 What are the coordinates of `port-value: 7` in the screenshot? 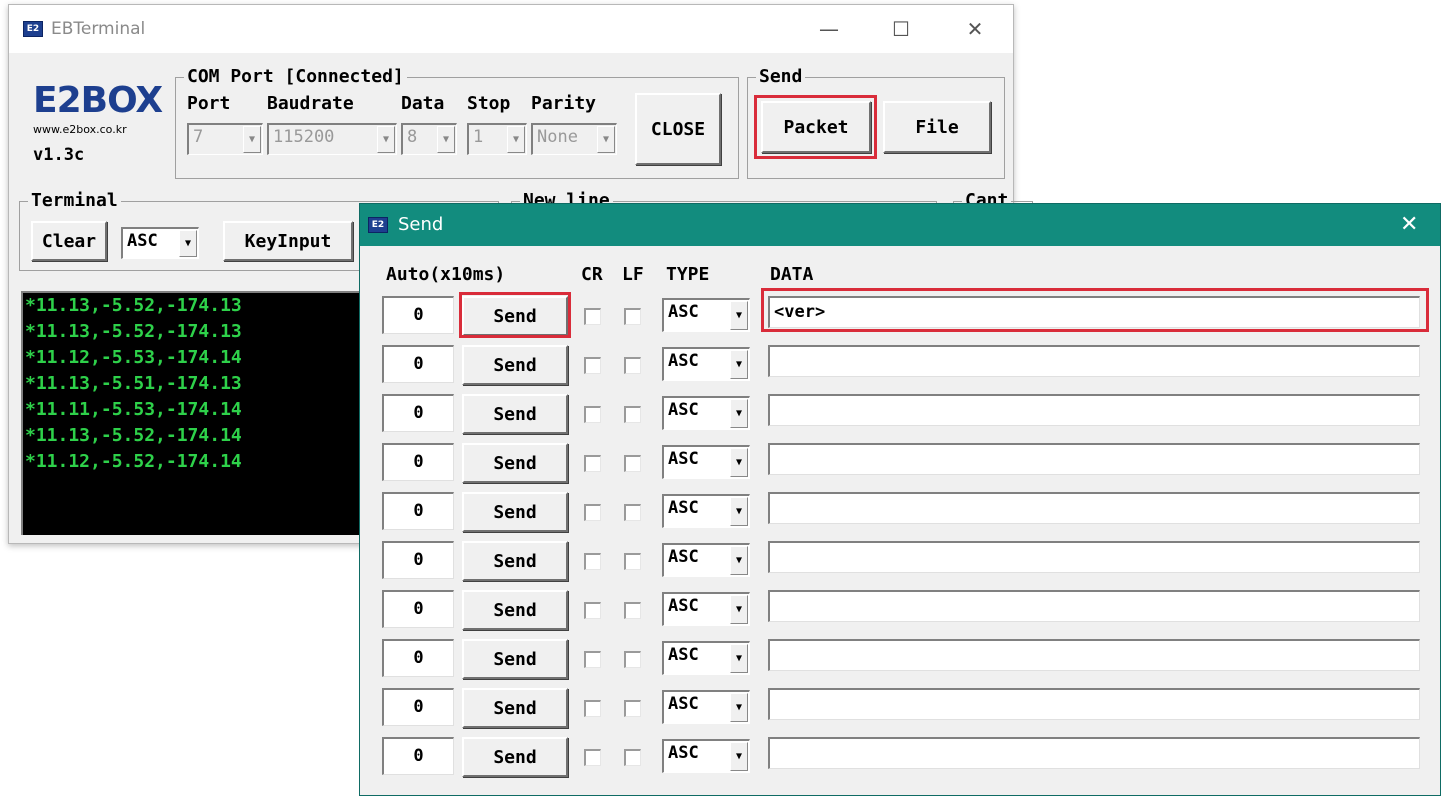 It's located at (198, 137).